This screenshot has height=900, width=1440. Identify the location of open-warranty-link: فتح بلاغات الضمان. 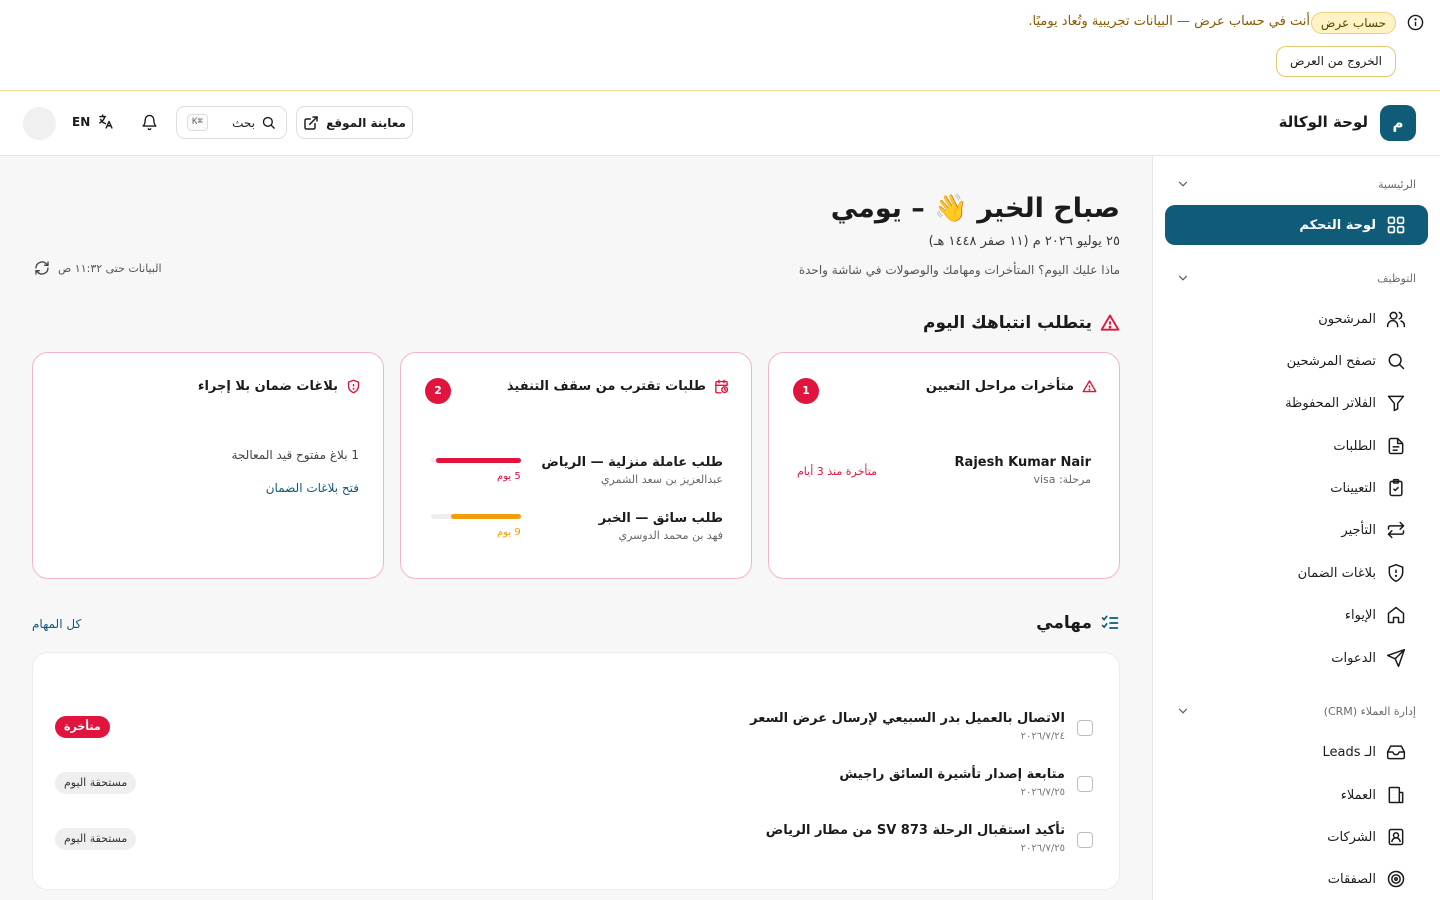
(312, 488).